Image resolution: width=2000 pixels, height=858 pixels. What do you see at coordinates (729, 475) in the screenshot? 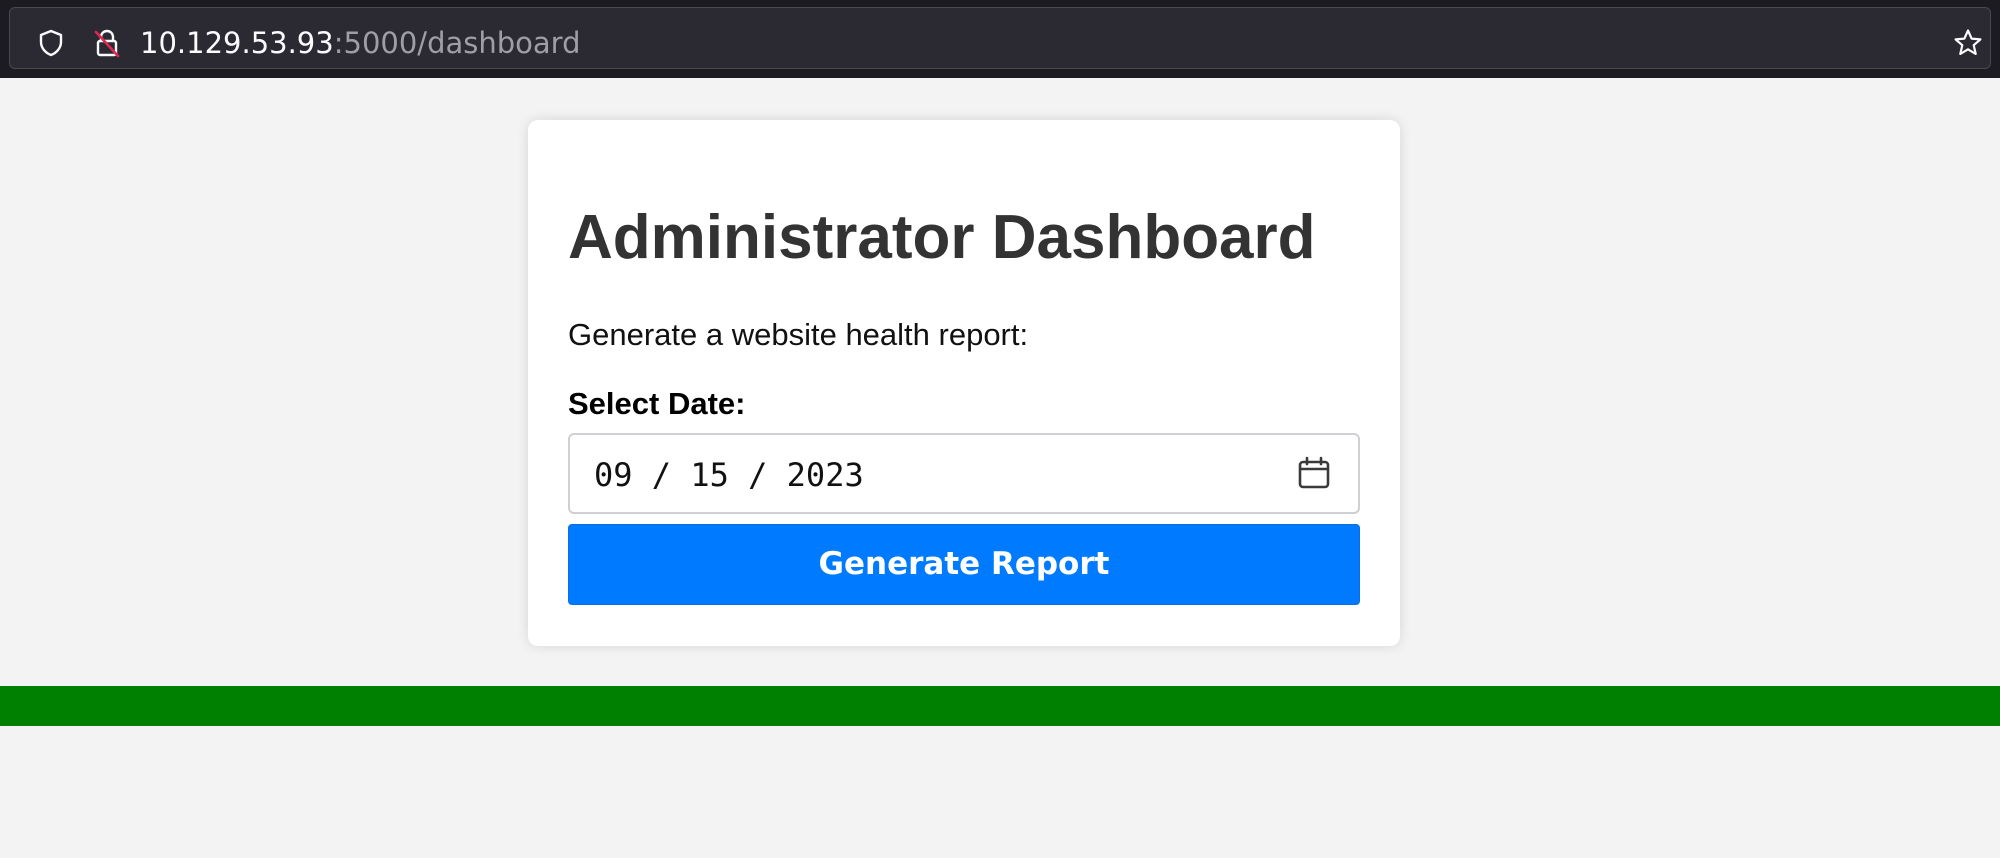
I see `date-value: 09 / 15 / 2023` at bounding box center [729, 475].